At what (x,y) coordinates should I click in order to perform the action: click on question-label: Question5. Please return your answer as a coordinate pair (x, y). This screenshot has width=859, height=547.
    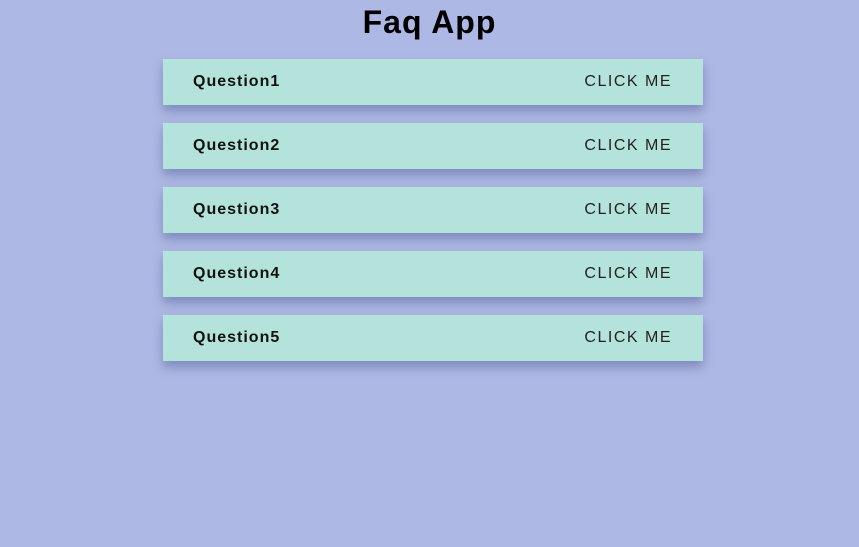
    Looking at the image, I should click on (237, 337).